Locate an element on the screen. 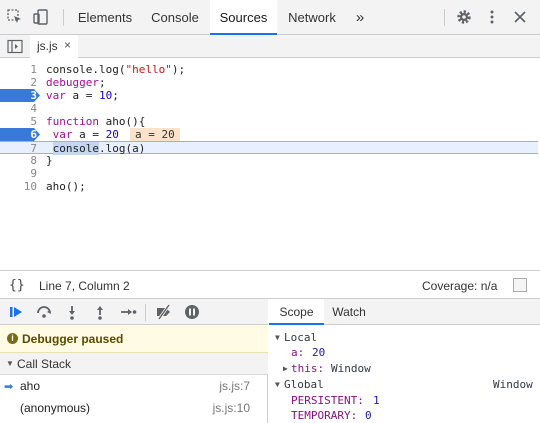 This screenshot has height=423, width=540. variable-name: TEMPORARY: is located at coordinates (324, 415).